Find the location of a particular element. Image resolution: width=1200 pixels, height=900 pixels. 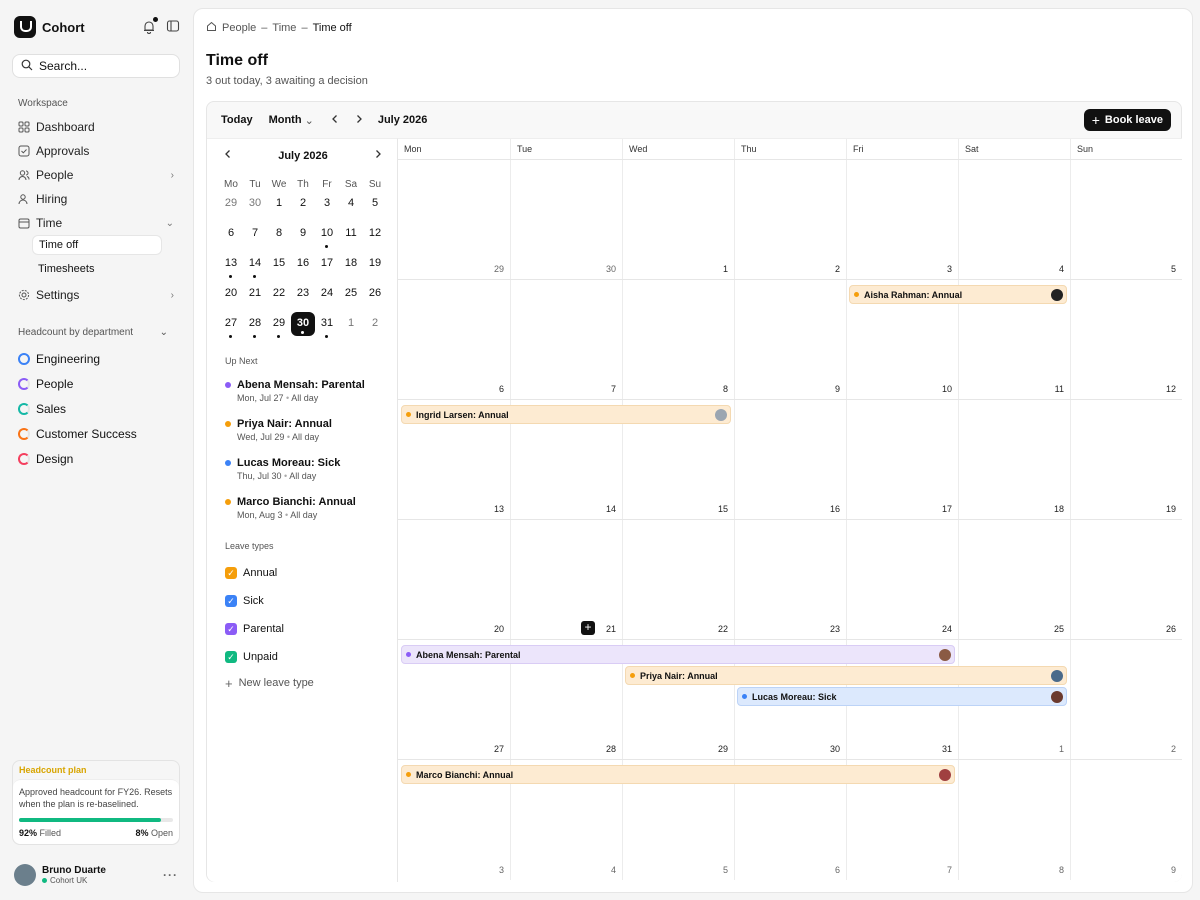

mini-prev-button is located at coordinates (228, 155).